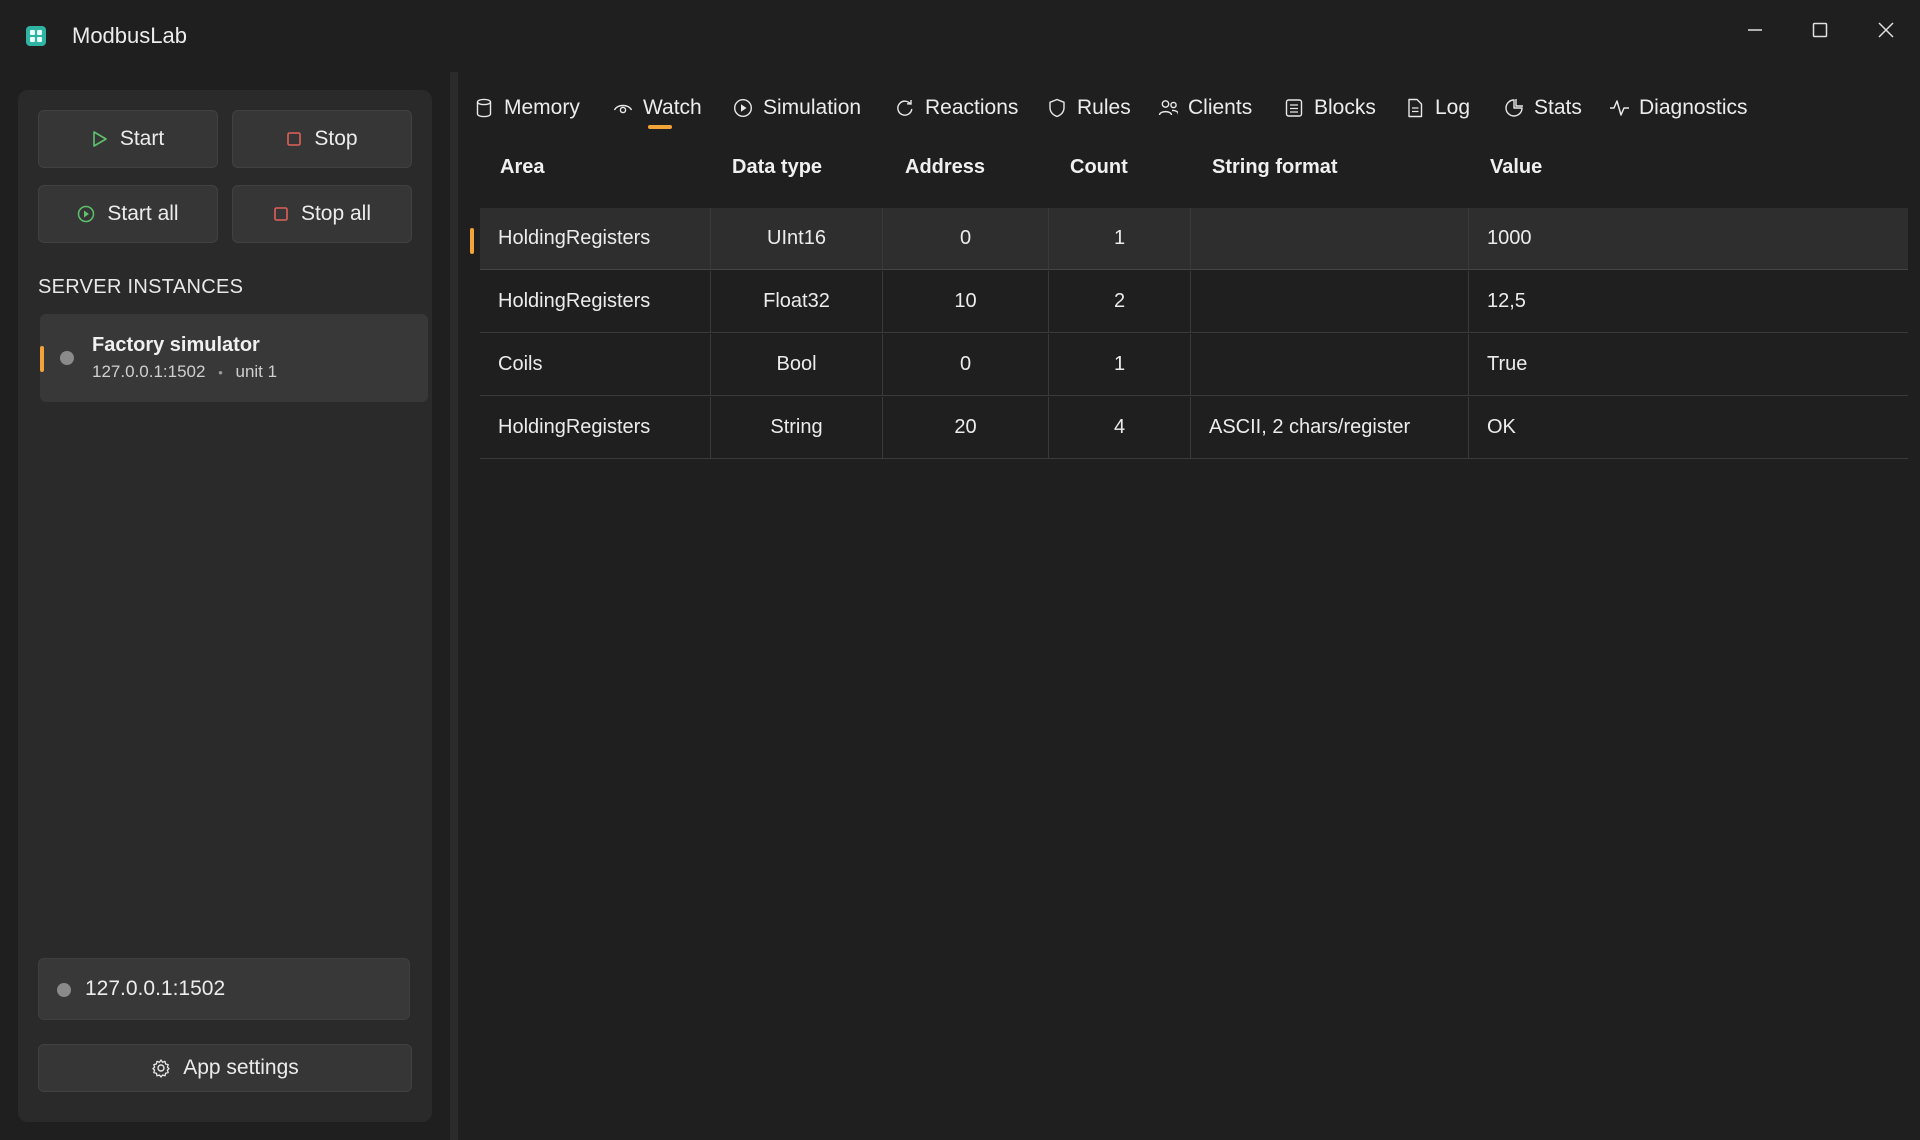 The image size is (1920, 1140). I want to click on column-header-address: Address, so click(945, 167).